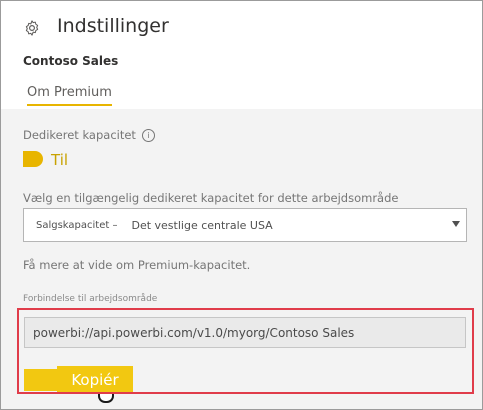  What do you see at coordinates (69, 95) in the screenshot?
I see `tab-about-premium: Om Premium` at bounding box center [69, 95].